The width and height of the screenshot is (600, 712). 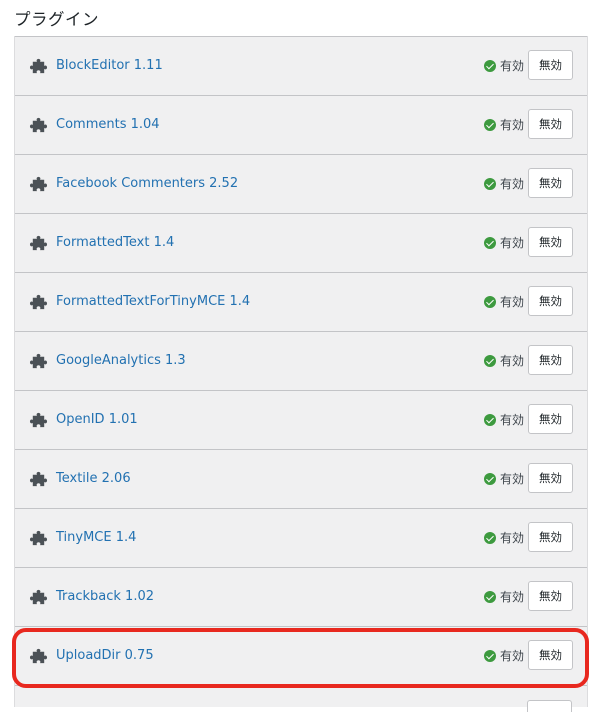 What do you see at coordinates (301, 537) in the screenshot?
I see `plugin-row: TinyMCE 1.4 有効 無効` at bounding box center [301, 537].